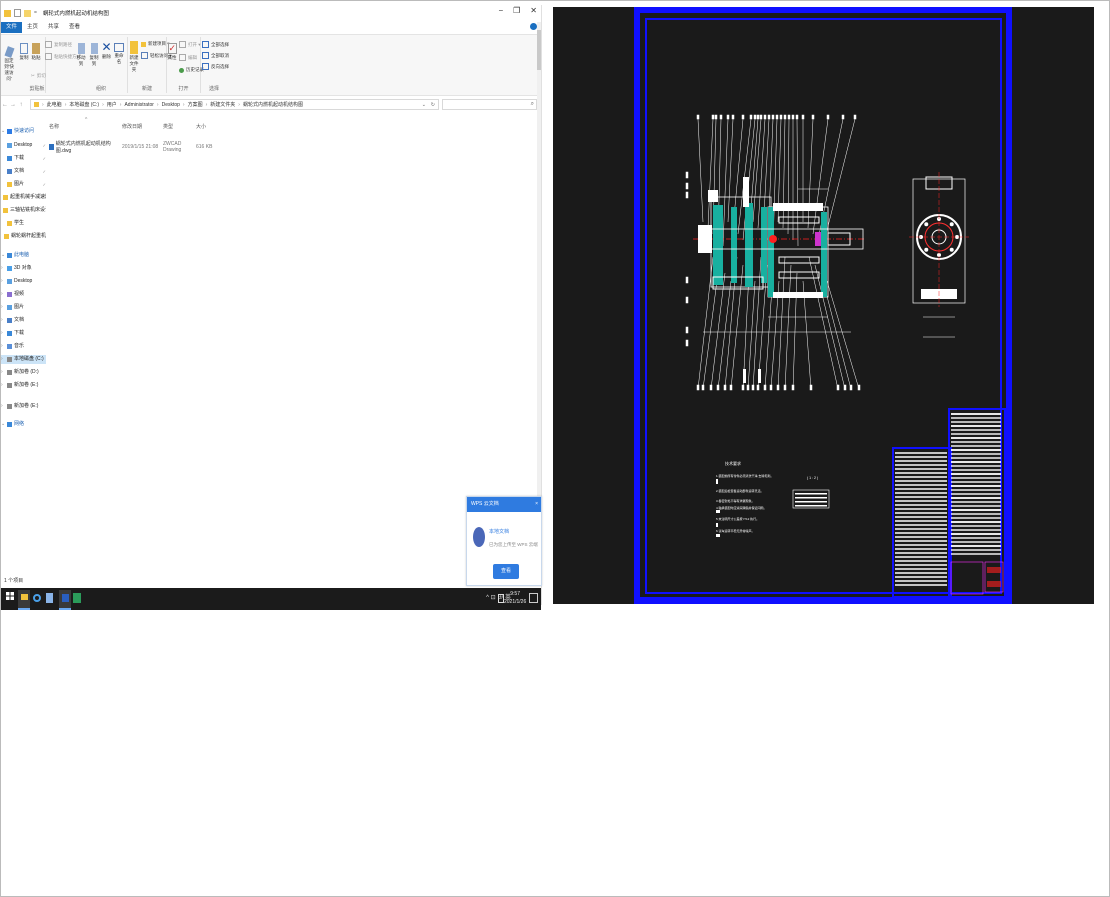 The height and width of the screenshot is (897, 1110). Describe the element at coordinates (65, 600) in the screenshot. I see `taskbar-cad-icon` at that location.